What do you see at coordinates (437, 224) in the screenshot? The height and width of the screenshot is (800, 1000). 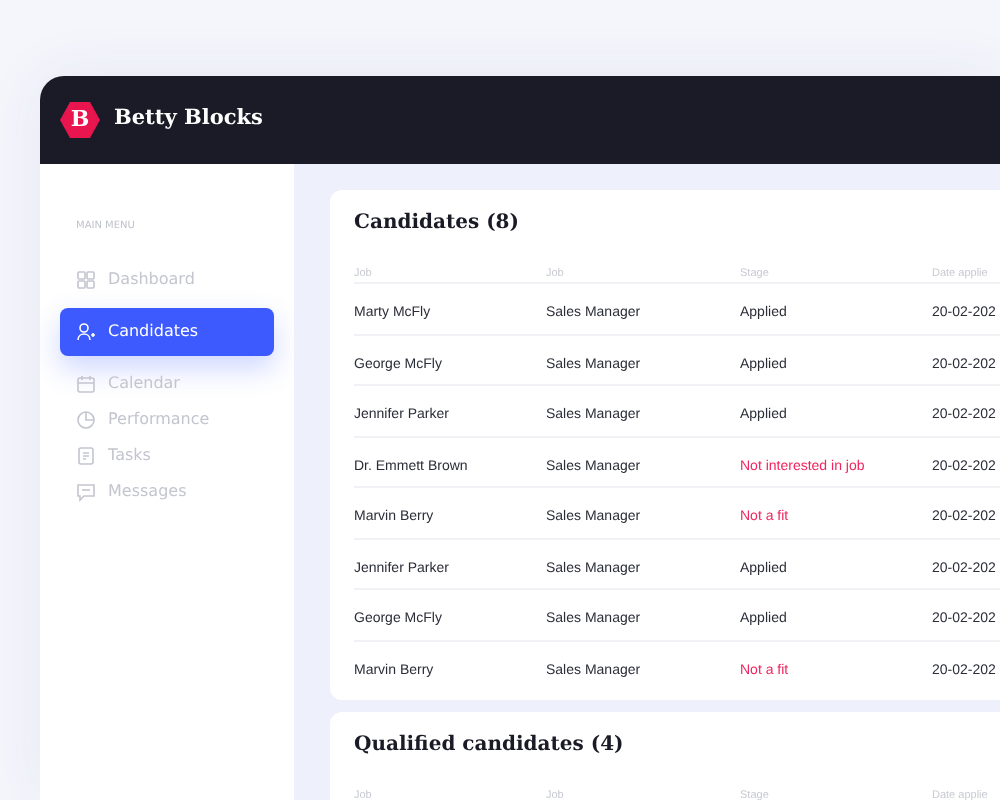 I see `card-title: Candidates (8)` at bounding box center [437, 224].